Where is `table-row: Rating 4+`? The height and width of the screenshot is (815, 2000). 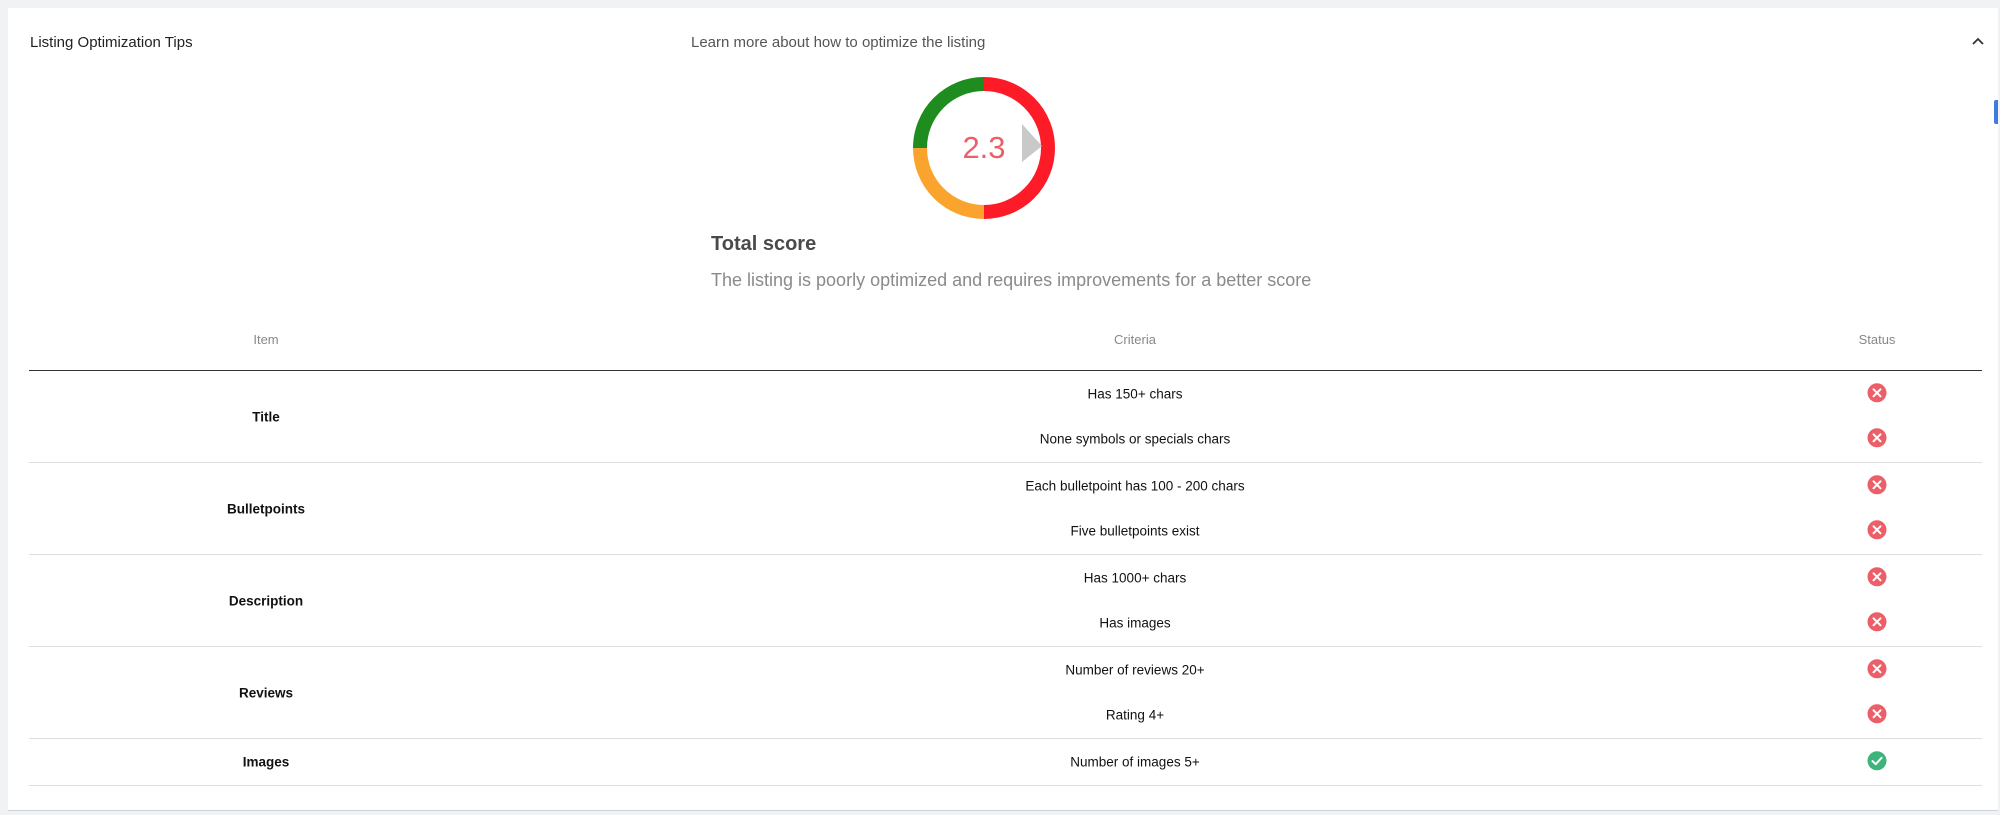 table-row: Rating 4+ is located at coordinates (1005, 716).